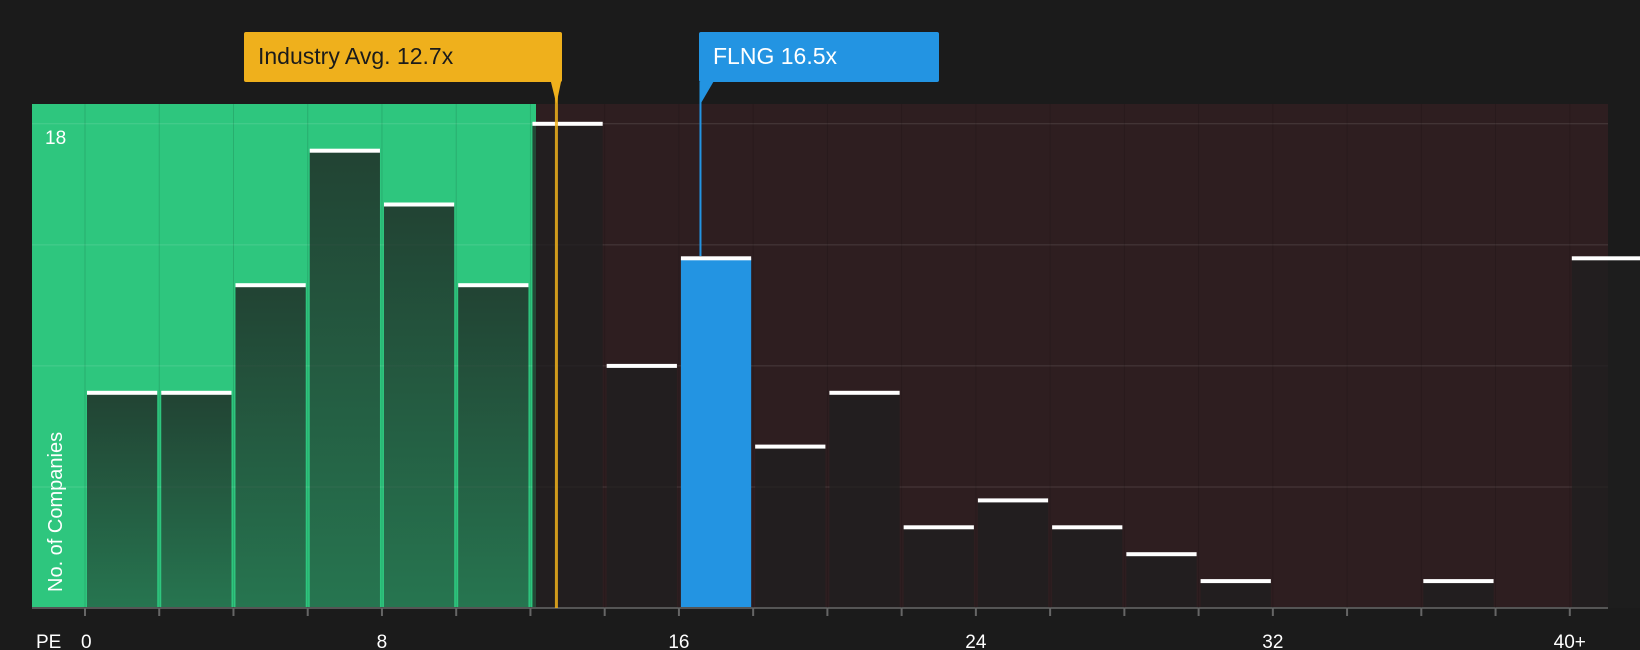 Image resolution: width=1640 pixels, height=650 pixels. What do you see at coordinates (716, 433) in the screenshot?
I see `bar-highlight-flng` at bounding box center [716, 433].